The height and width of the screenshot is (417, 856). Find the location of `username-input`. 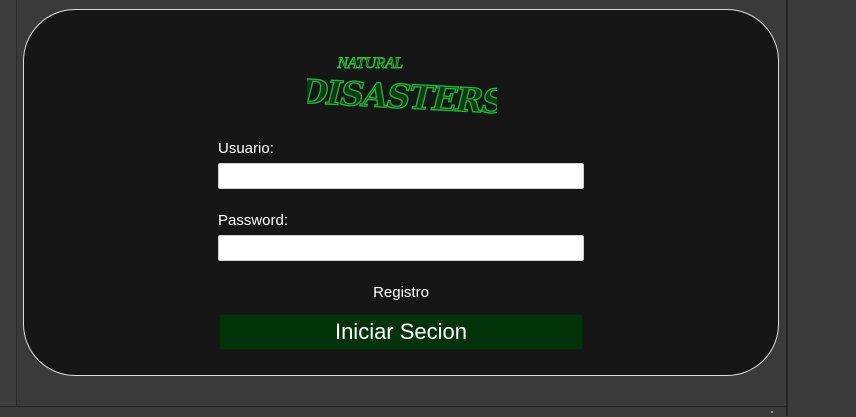

username-input is located at coordinates (401, 176).